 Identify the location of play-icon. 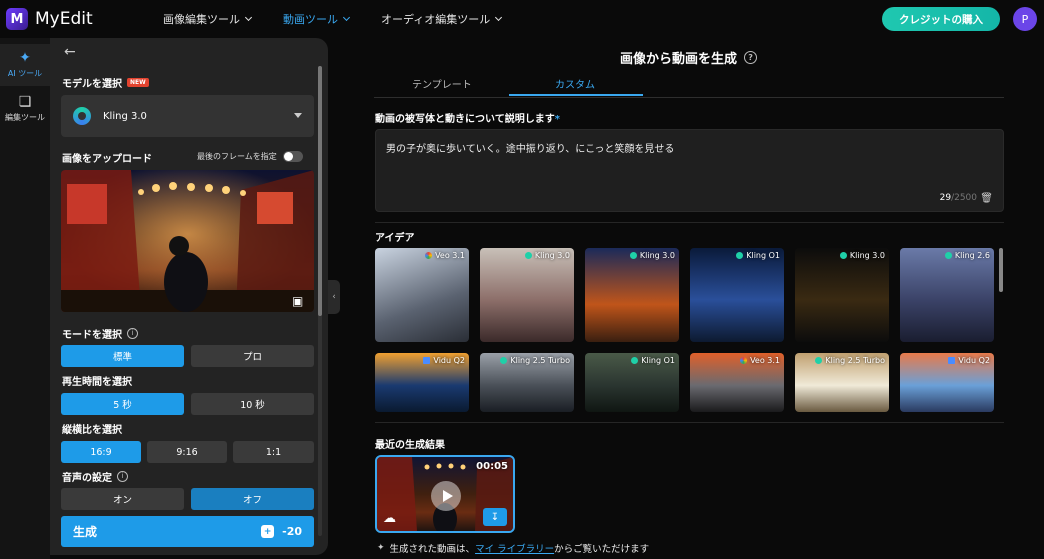
(446, 496).